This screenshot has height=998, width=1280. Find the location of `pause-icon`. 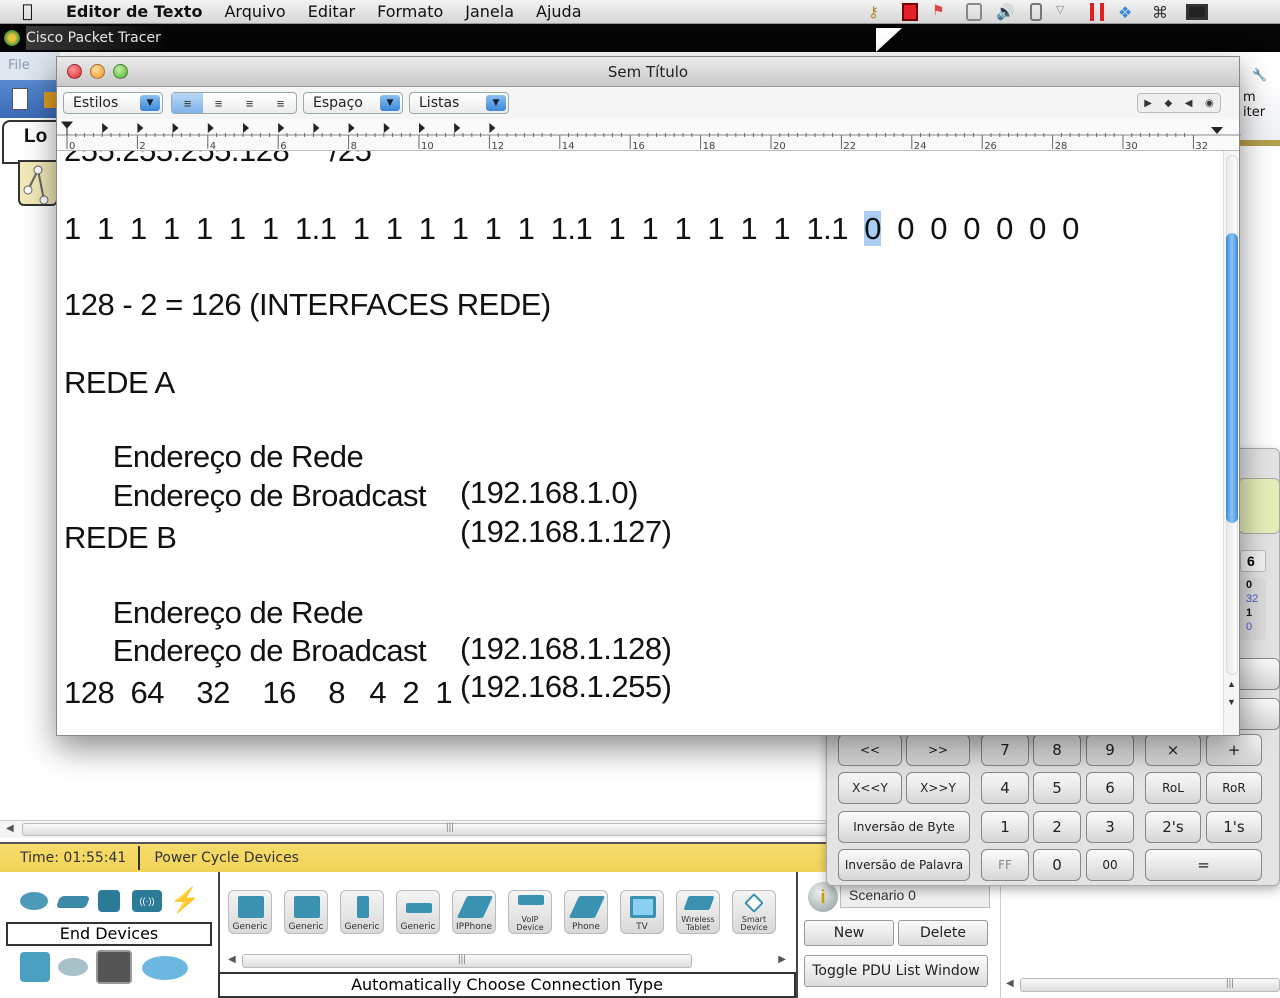

pause-icon is located at coordinates (1097, 12).